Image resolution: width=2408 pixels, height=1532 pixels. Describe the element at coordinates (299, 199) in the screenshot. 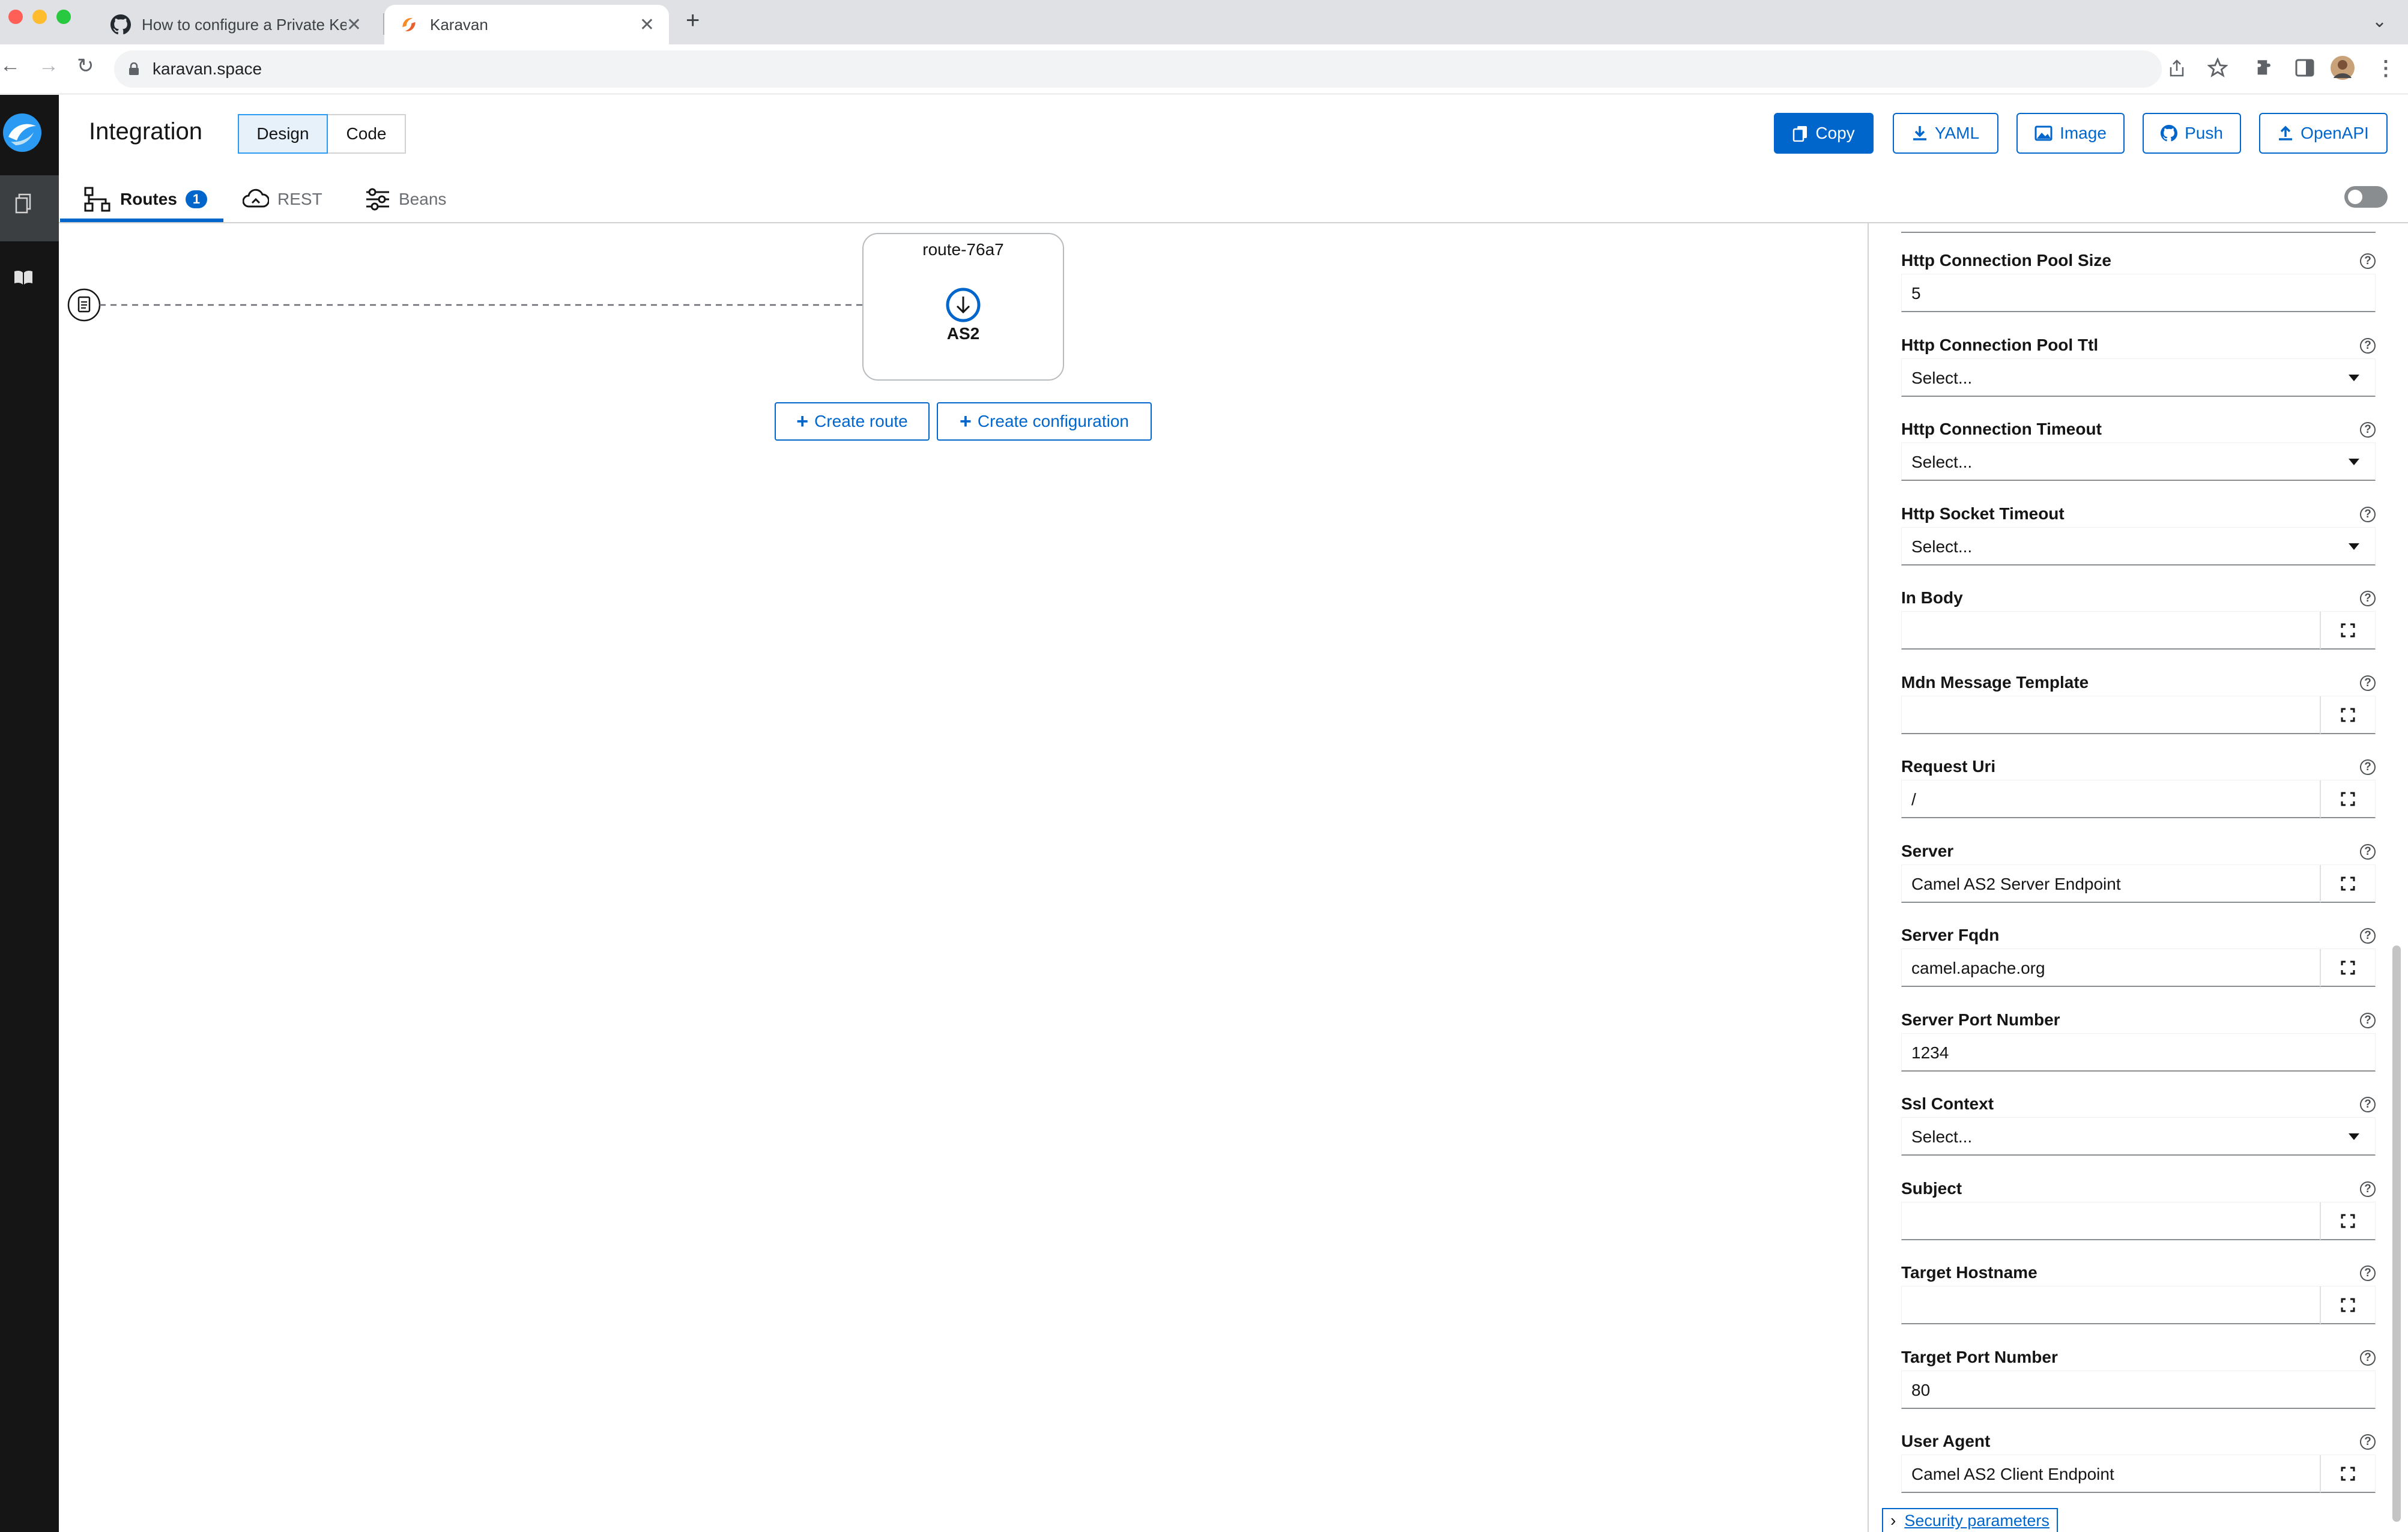

I see `tab-rest-label: REST` at that location.